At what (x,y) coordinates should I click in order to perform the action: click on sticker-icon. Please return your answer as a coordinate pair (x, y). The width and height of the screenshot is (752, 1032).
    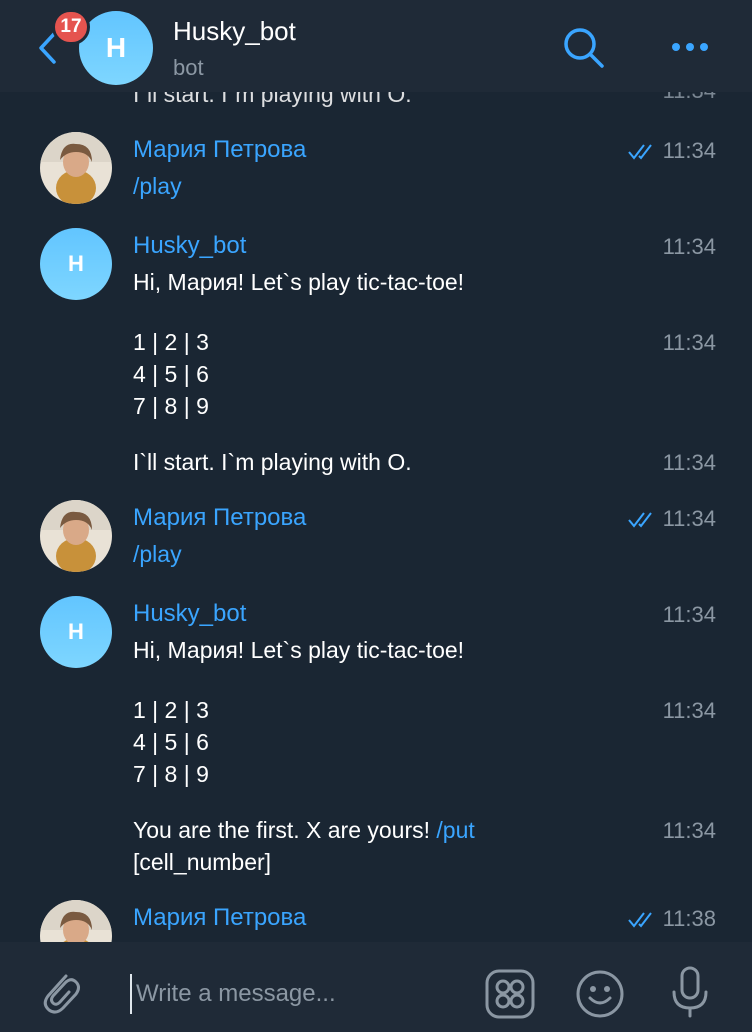
    Looking at the image, I should click on (510, 994).